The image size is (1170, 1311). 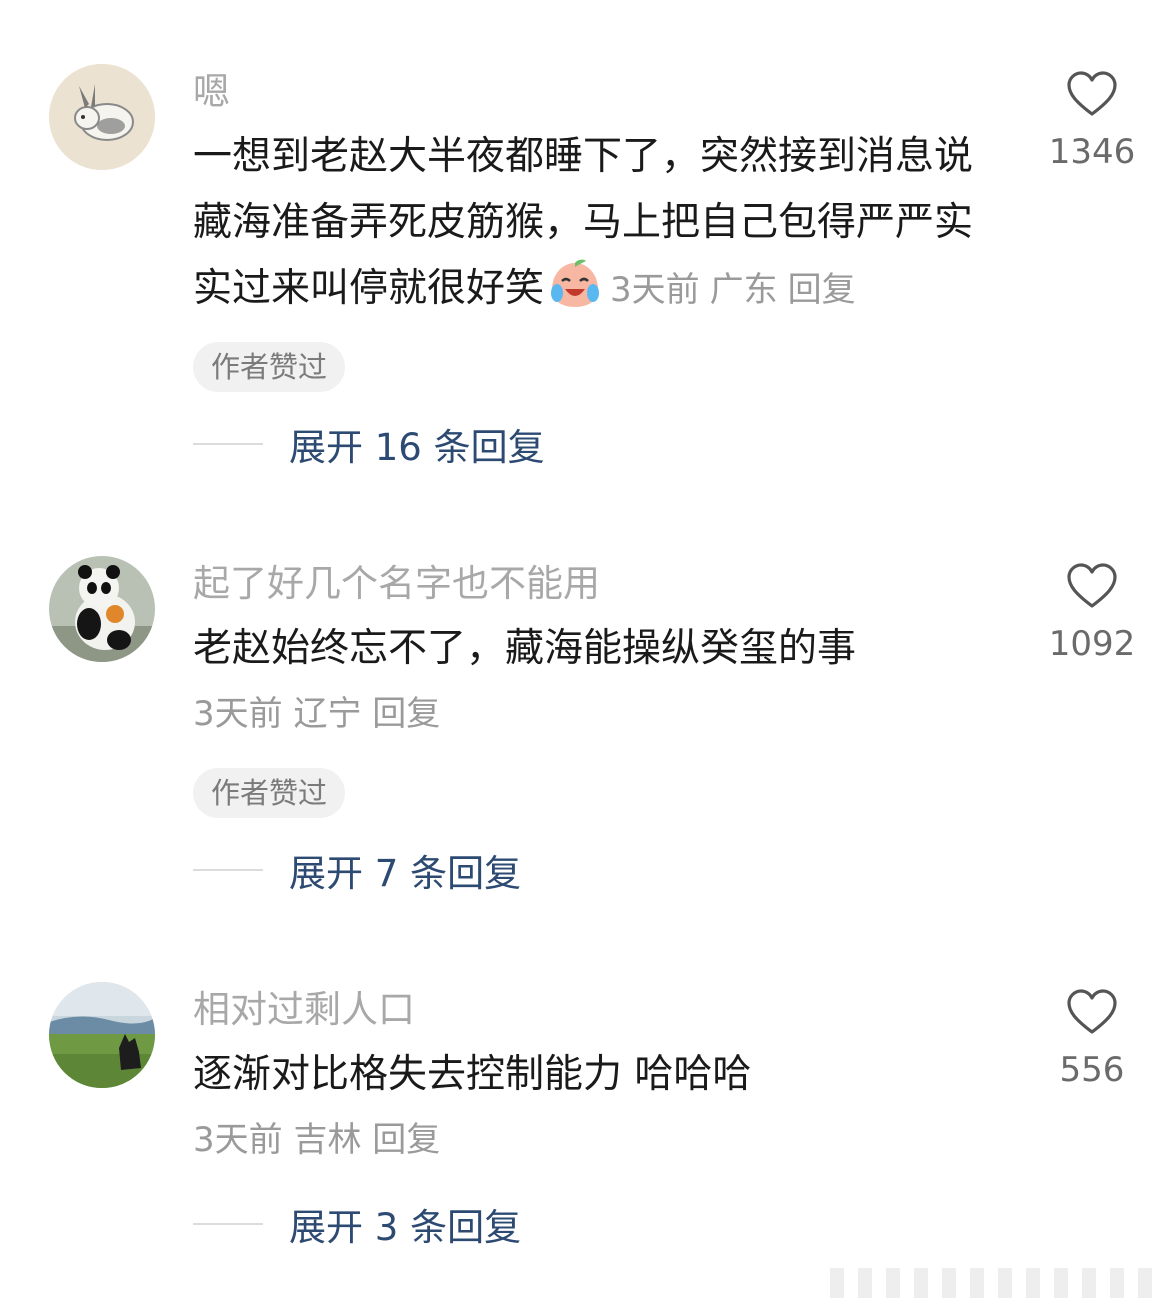 What do you see at coordinates (405, 873) in the screenshot?
I see `expand-replies-label: 展开 7 条回复` at bounding box center [405, 873].